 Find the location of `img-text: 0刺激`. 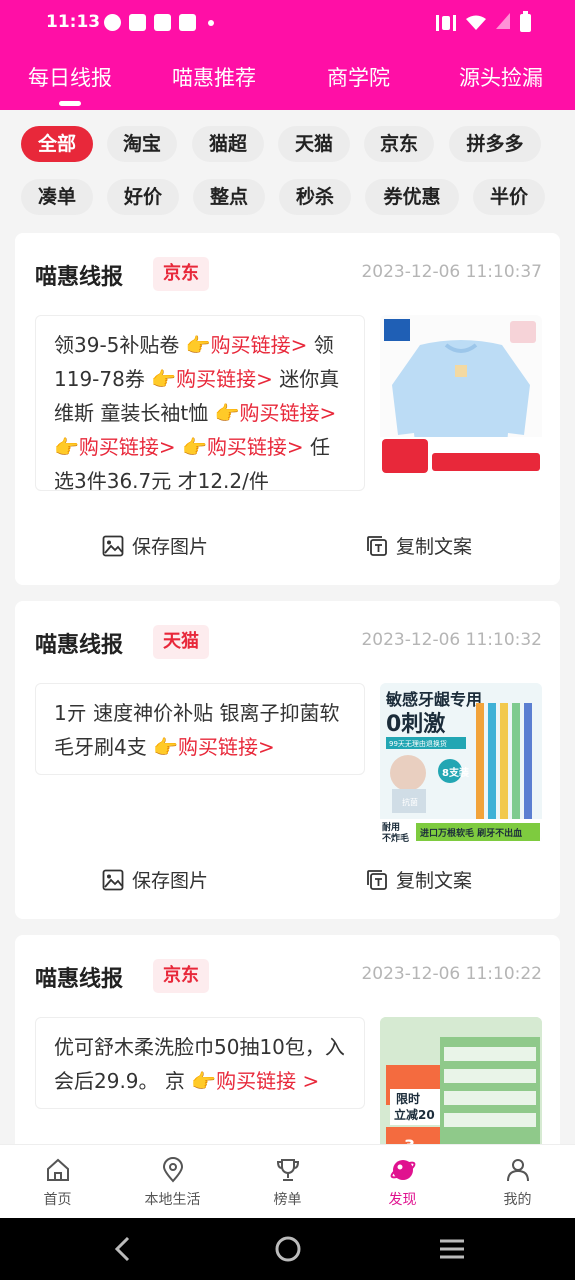

img-text: 0刺激 is located at coordinates (415, 724).